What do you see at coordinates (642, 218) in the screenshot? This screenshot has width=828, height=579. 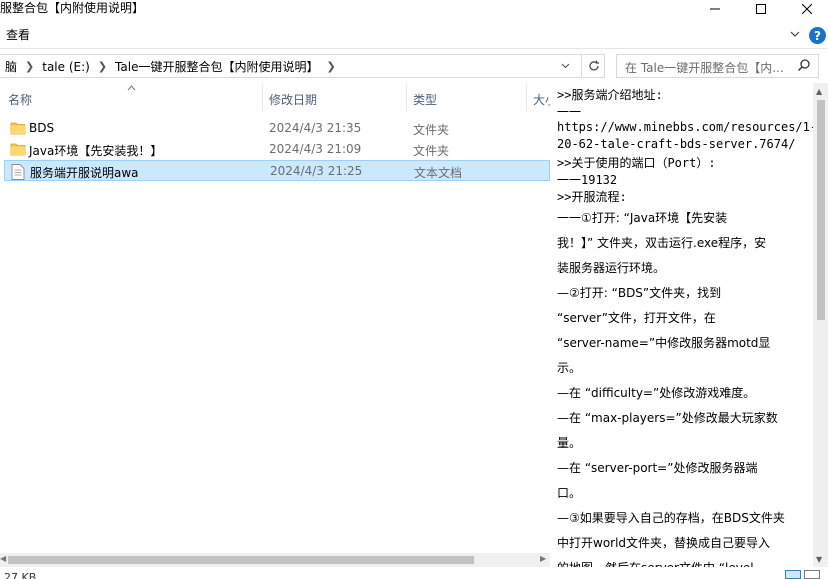 I see `preview-line: 一一①打开: “Java环境【先安装` at bounding box center [642, 218].